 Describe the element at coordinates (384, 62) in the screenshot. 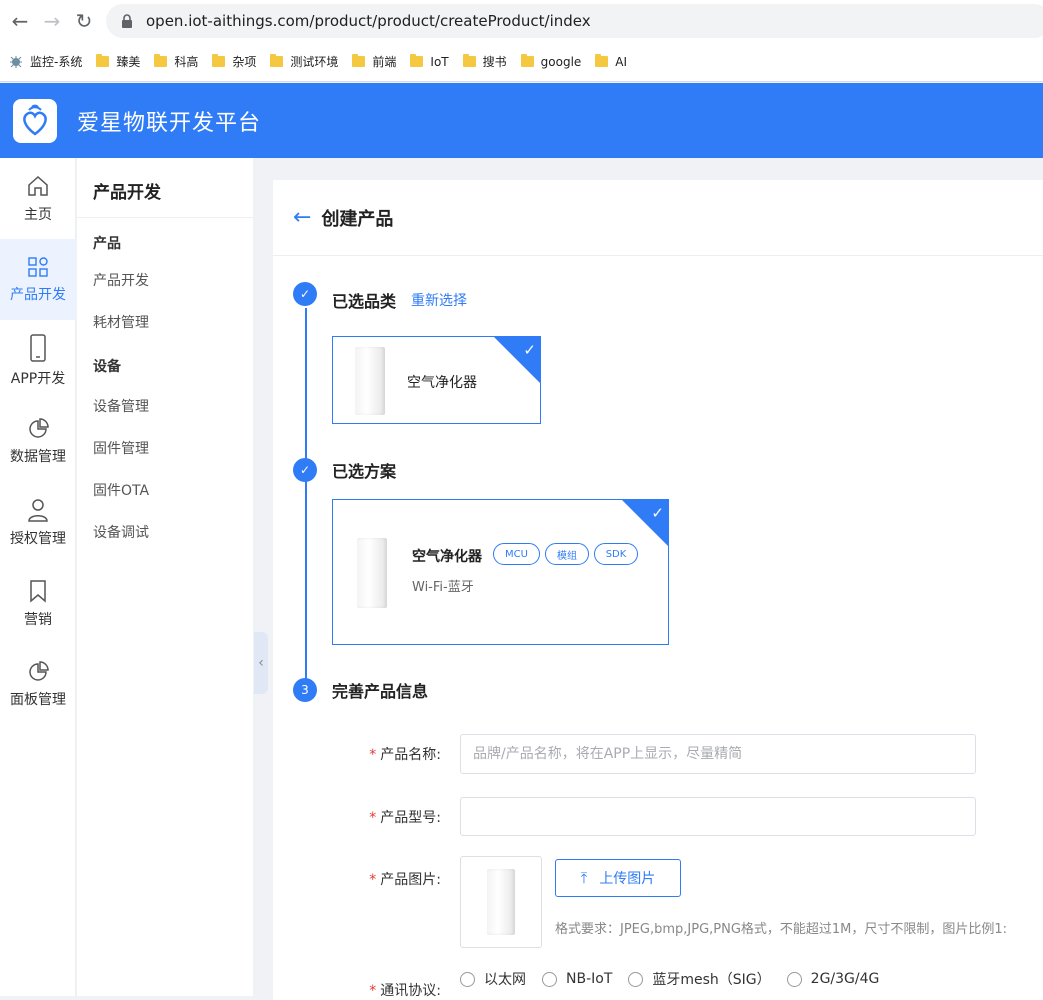

I see `bookmark-label: 前端` at that location.